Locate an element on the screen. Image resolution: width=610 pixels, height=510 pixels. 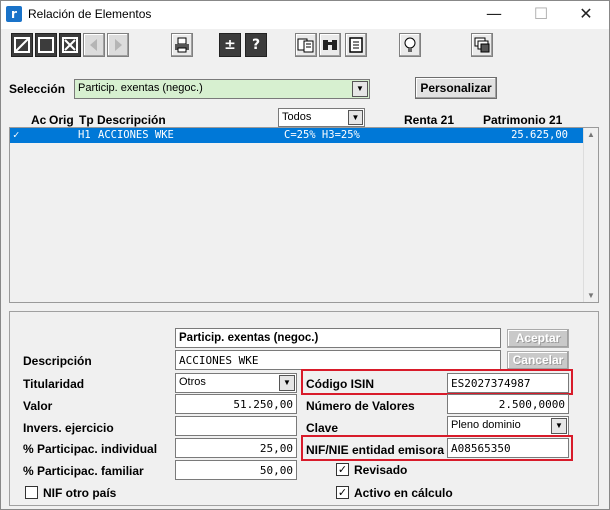
row-patrimonio: 25.625,00 is located at coordinates (539, 135).